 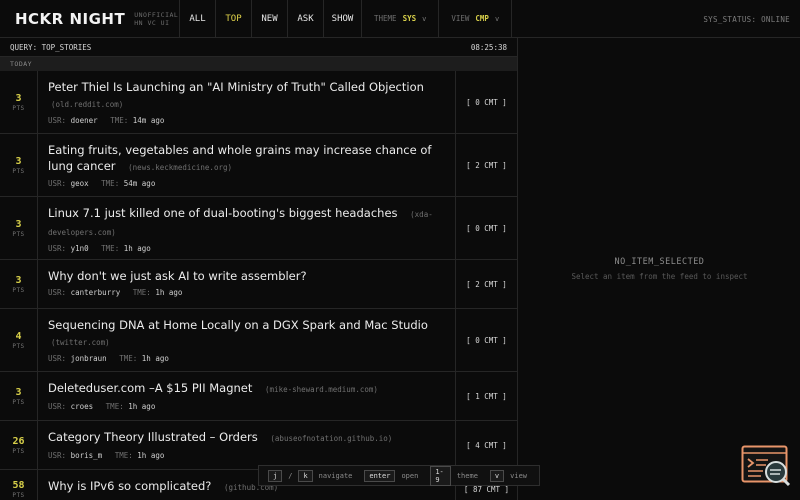 What do you see at coordinates (659, 276) in the screenshot?
I see `empty-state-subtitle: Select an item from the feed to inspect` at bounding box center [659, 276].